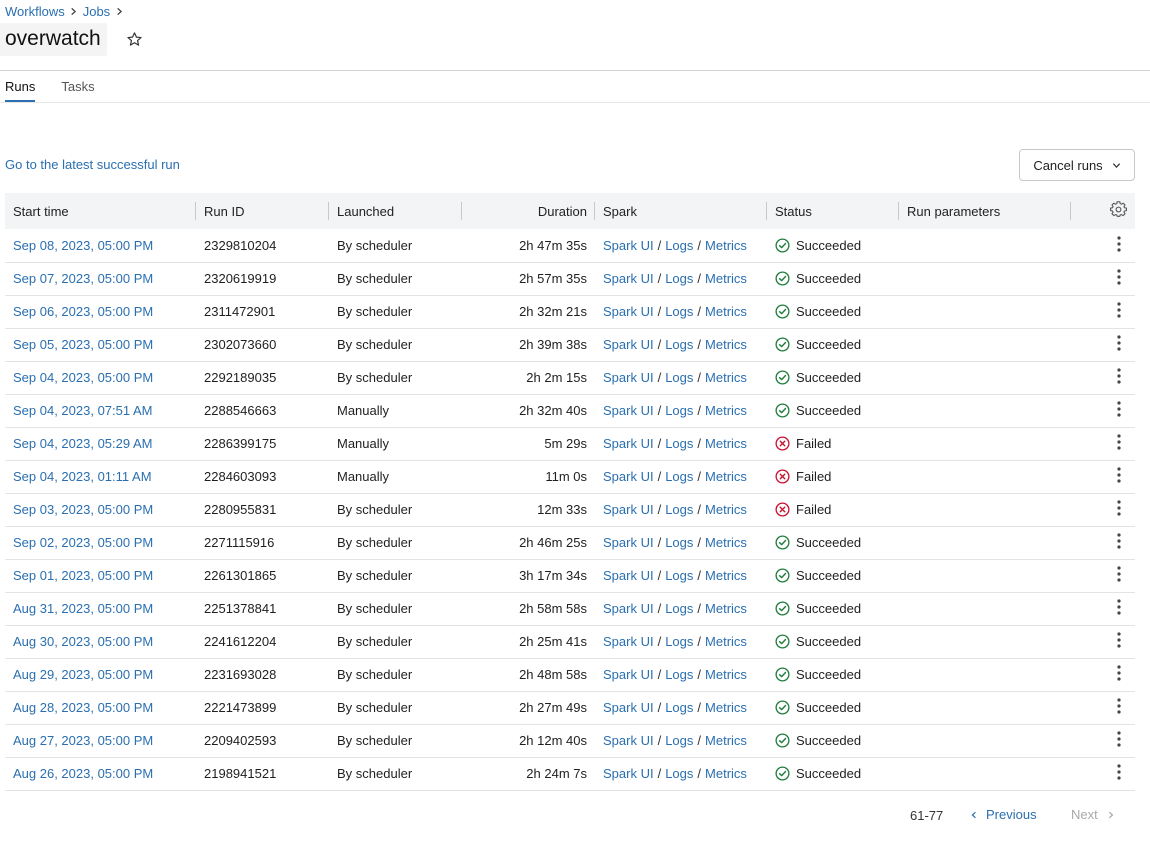  I want to click on start-time-link: Aug 27, 2023, 05:00 PM, so click(83, 740).